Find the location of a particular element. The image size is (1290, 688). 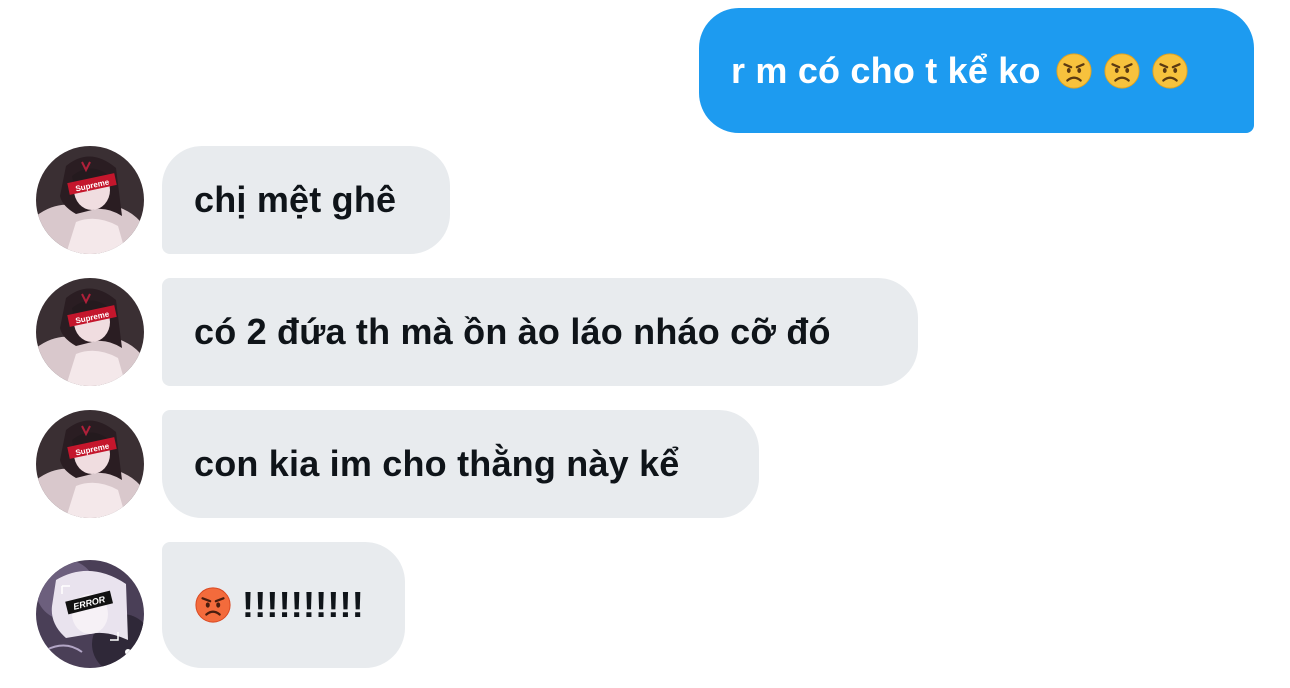

message-bubble-outgoing: r m có cho t kể ko is located at coordinates (976, 70).